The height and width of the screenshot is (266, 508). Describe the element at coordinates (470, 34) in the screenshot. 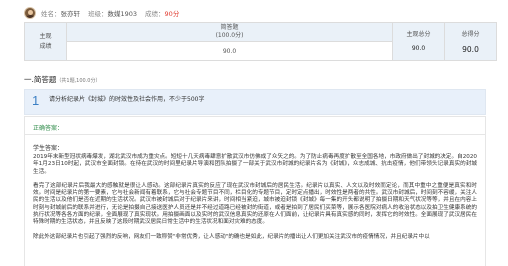

I see `total-score-label: 总得分` at that location.